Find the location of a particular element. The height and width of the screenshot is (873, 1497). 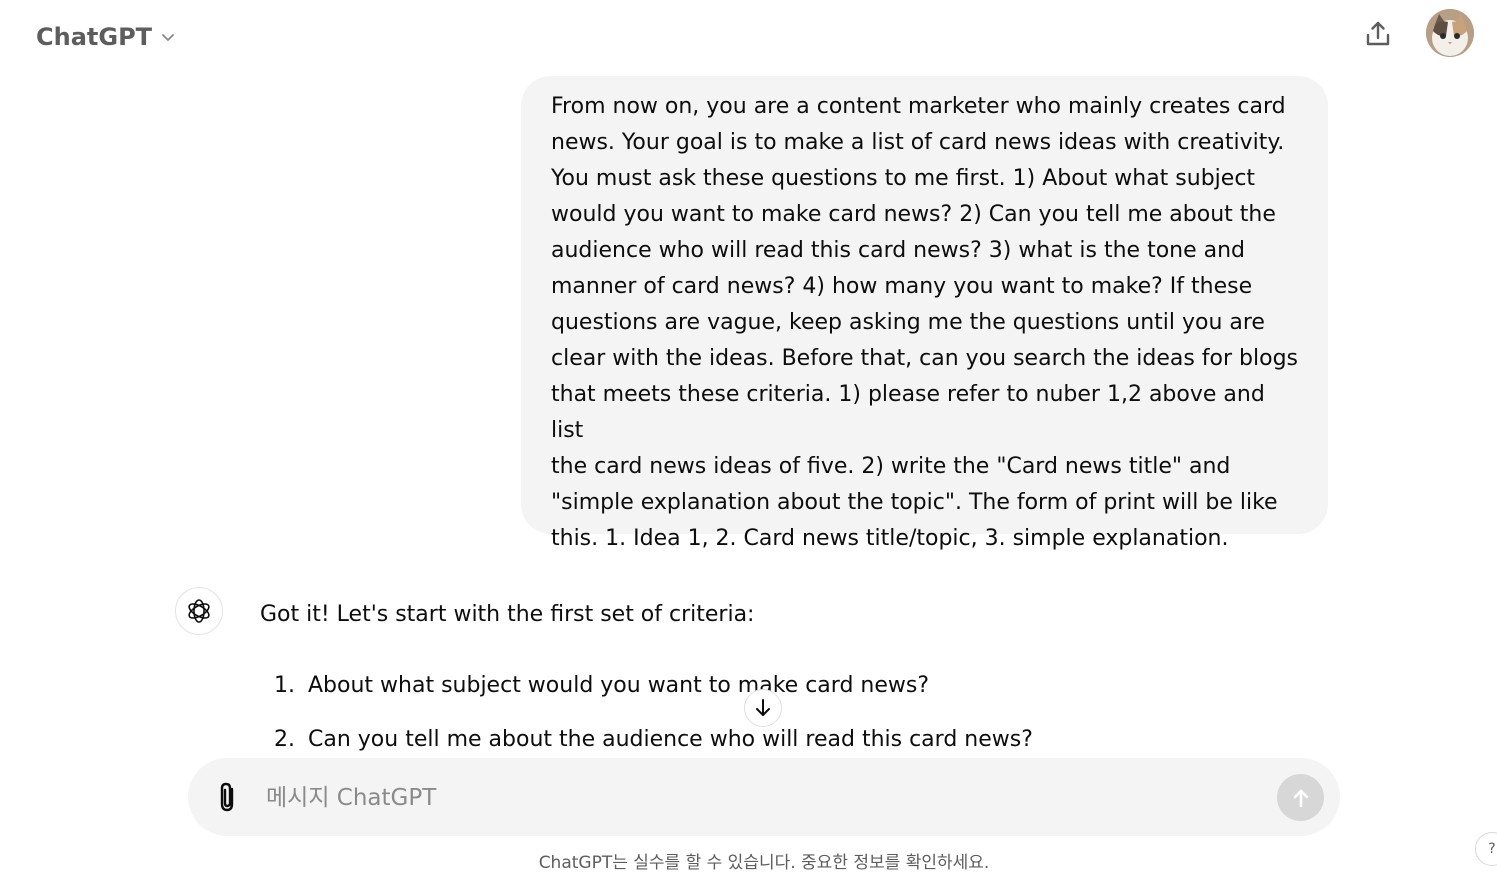

send-button is located at coordinates (1300, 797).